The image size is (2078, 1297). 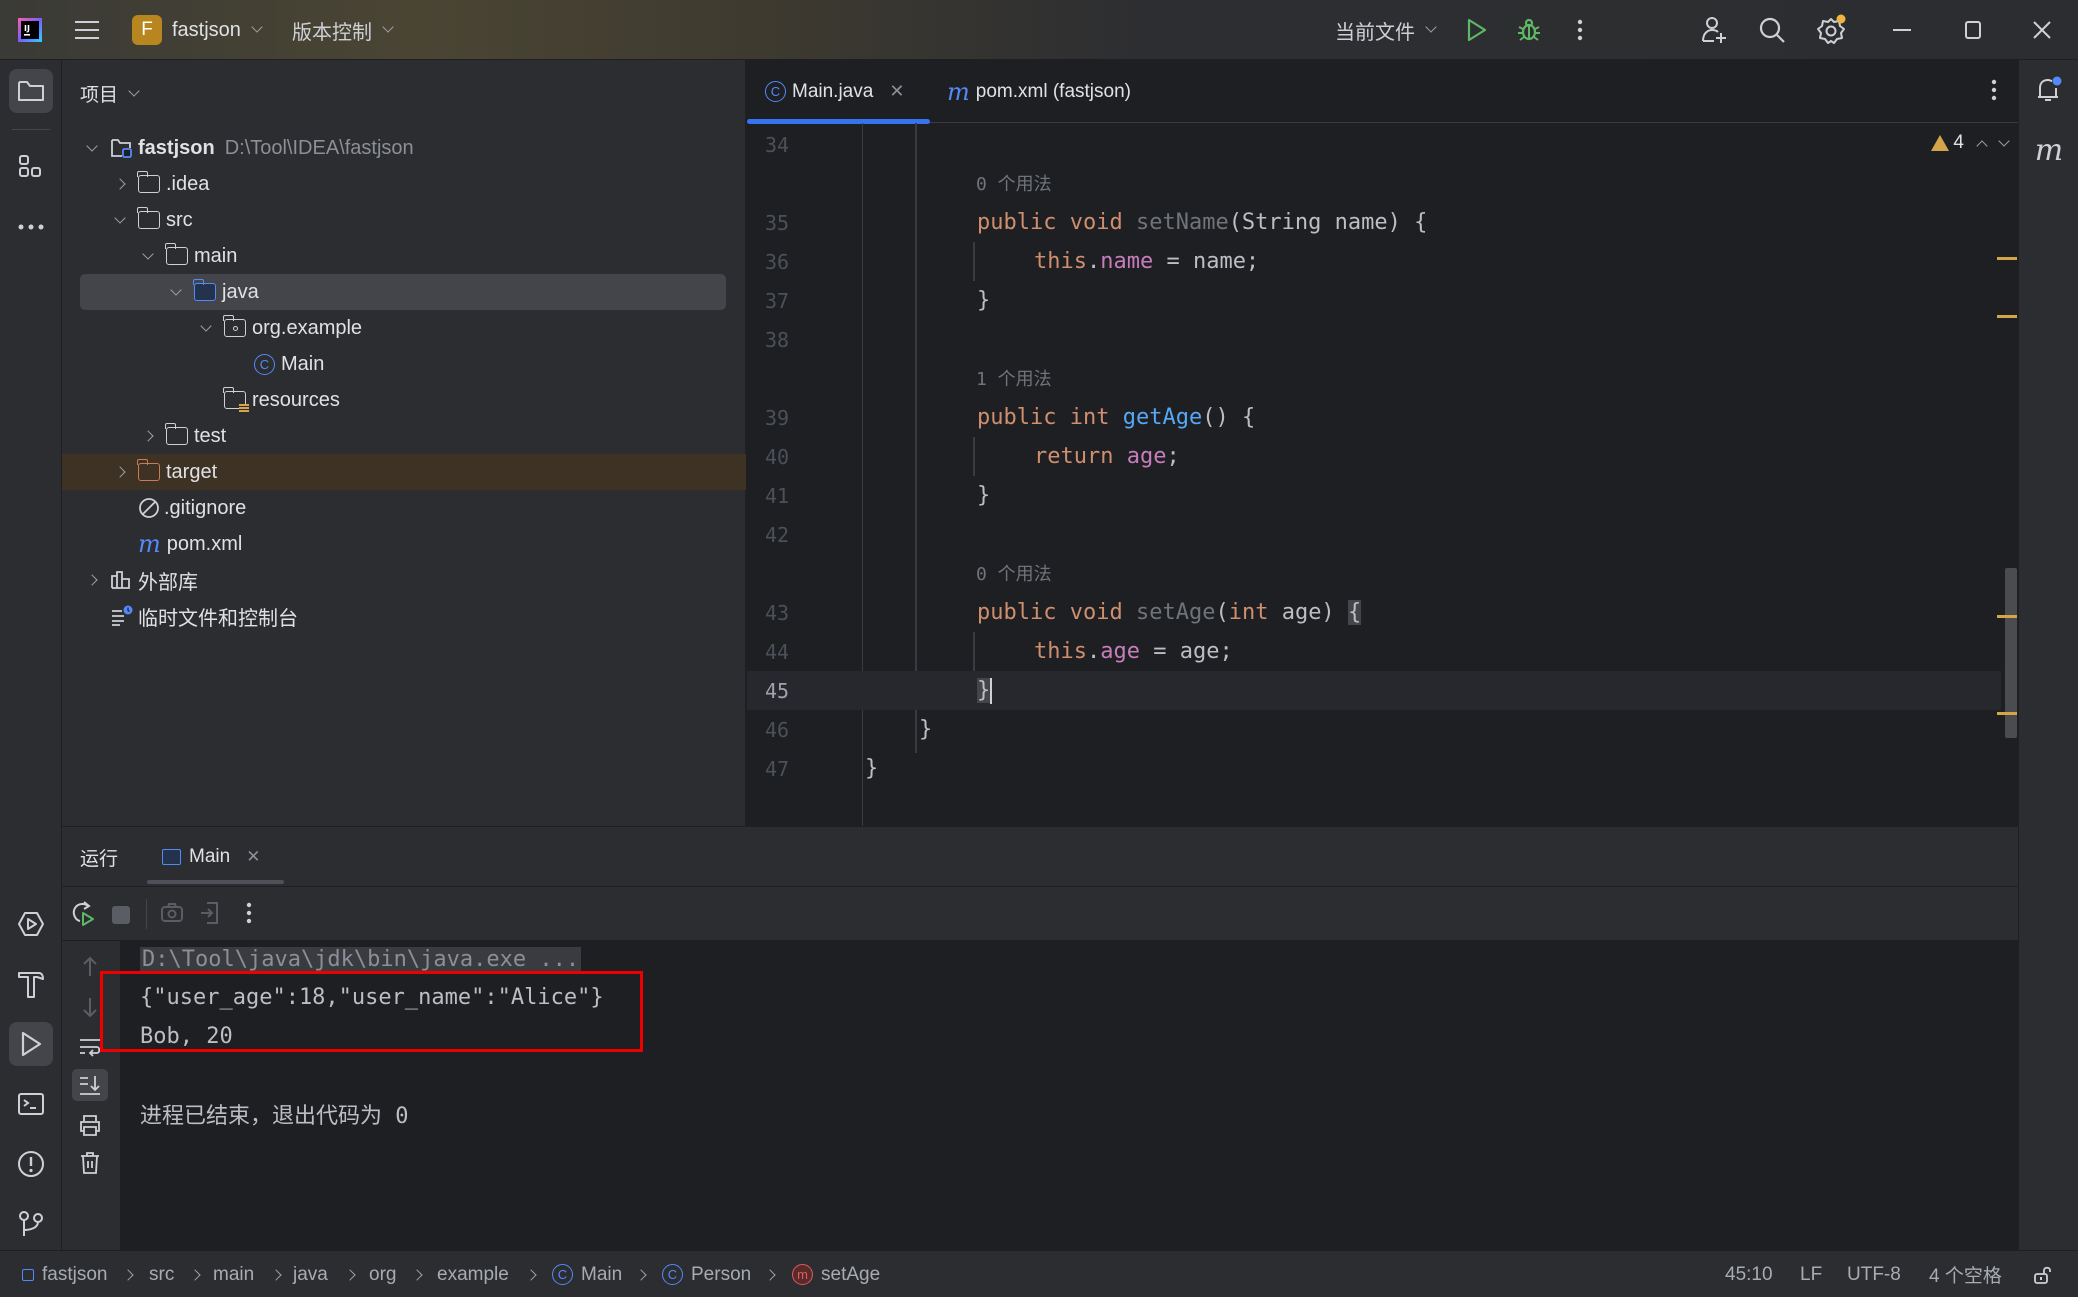 What do you see at coordinates (2004, 141) in the screenshot?
I see `next-highlight-icon` at bounding box center [2004, 141].